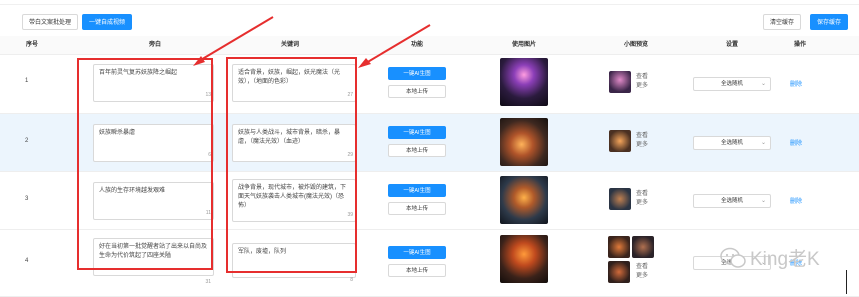  What do you see at coordinates (733, 257) in the screenshot?
I see `wechat-icon` at bounding box center [733, 257].